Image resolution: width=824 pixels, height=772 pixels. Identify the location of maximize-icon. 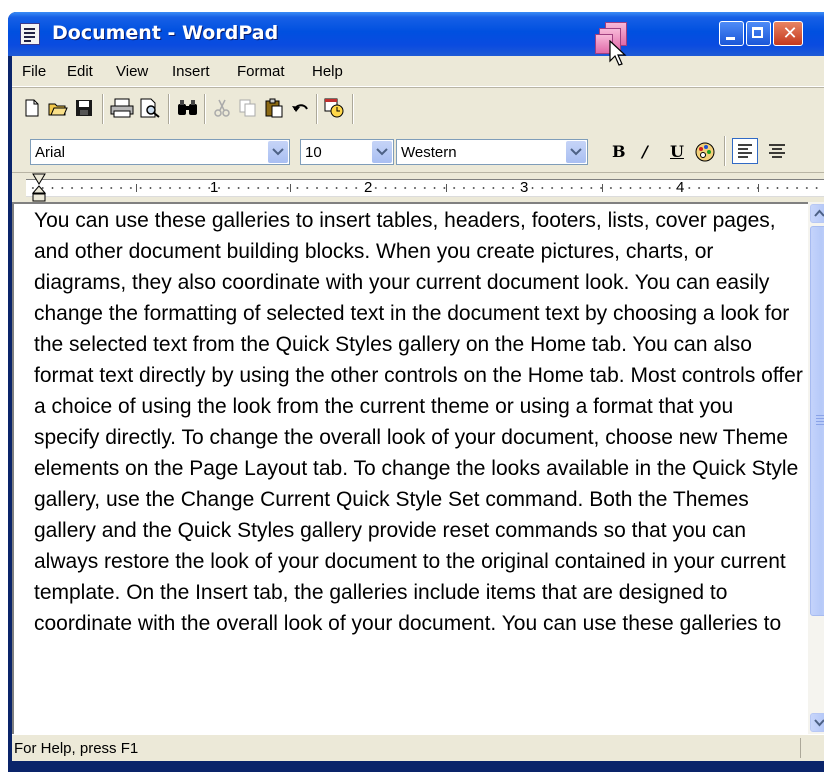
(757, 32).